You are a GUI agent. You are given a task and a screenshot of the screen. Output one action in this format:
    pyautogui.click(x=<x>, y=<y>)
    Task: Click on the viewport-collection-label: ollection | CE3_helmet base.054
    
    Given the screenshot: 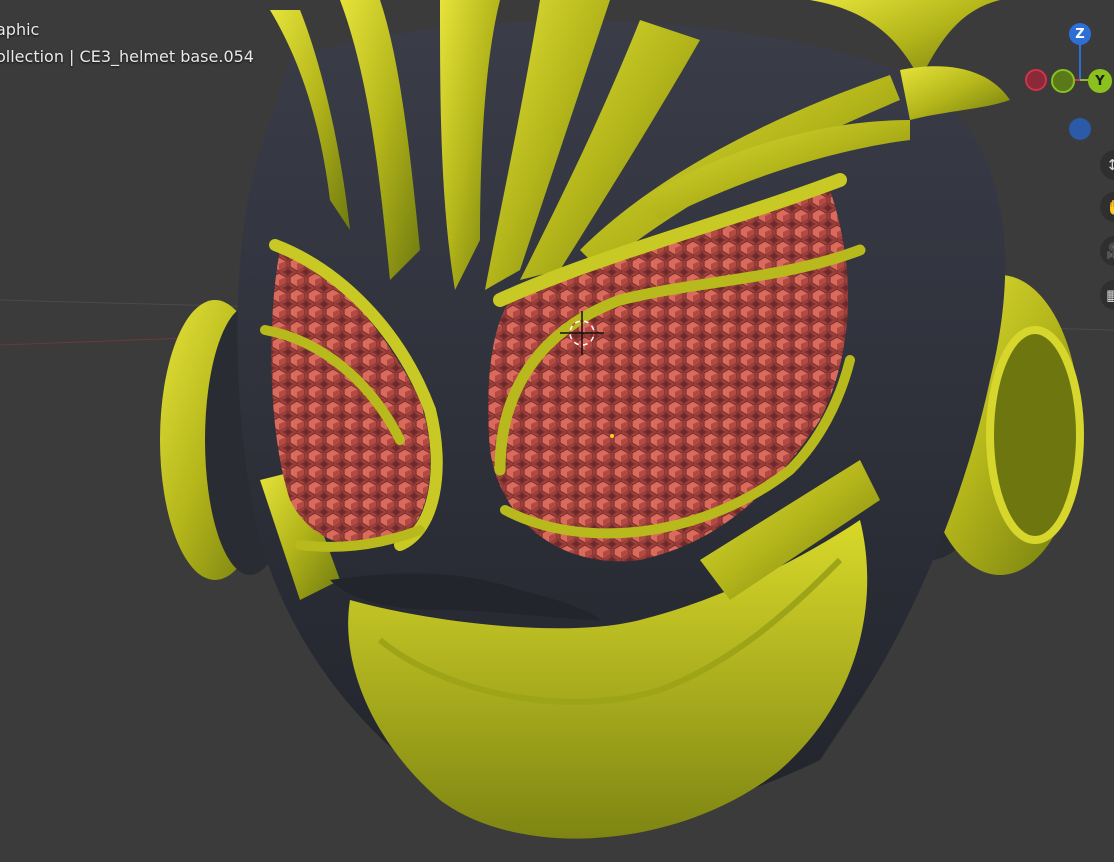 What is the action you would take?
    pyautogui.click(x=127, y=56)
    